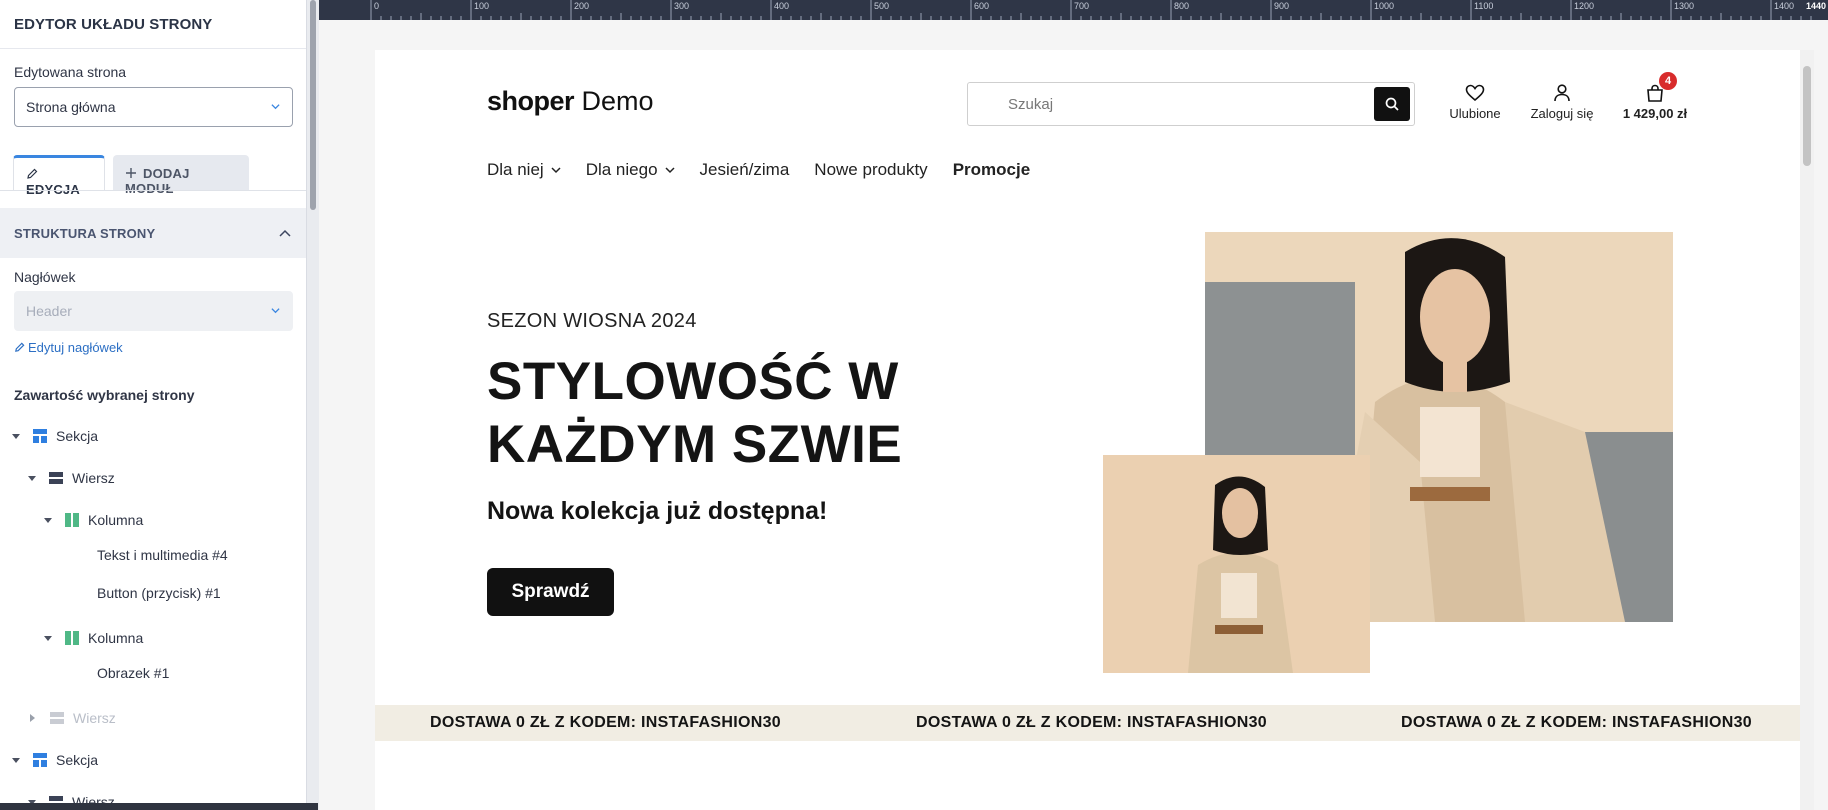  Describe the element at coordinates (1784, 6) in the screenshot. I see `ruler-label: 1400` at that location.